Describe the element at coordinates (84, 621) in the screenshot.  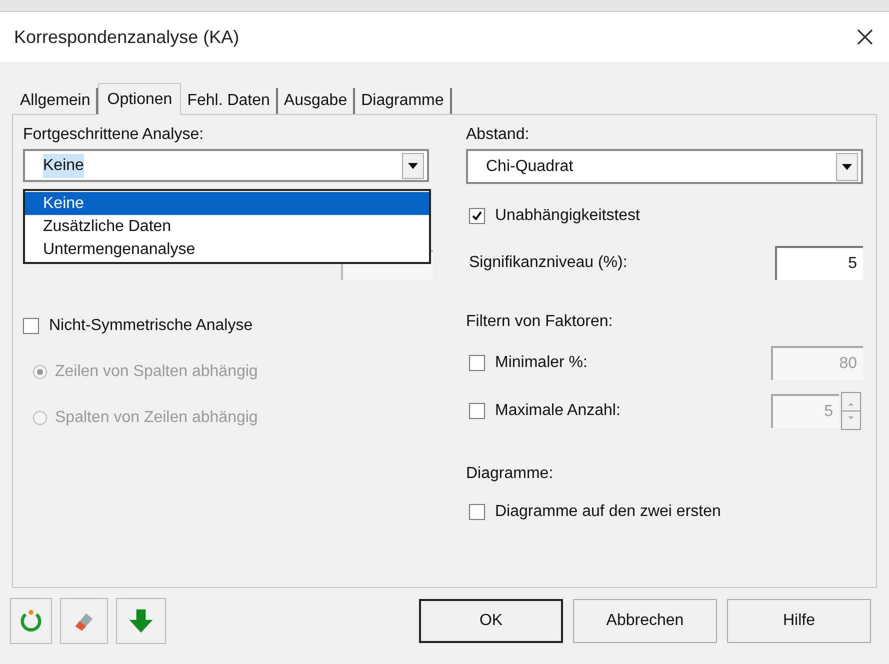
I see `eraser-icon` at that location.